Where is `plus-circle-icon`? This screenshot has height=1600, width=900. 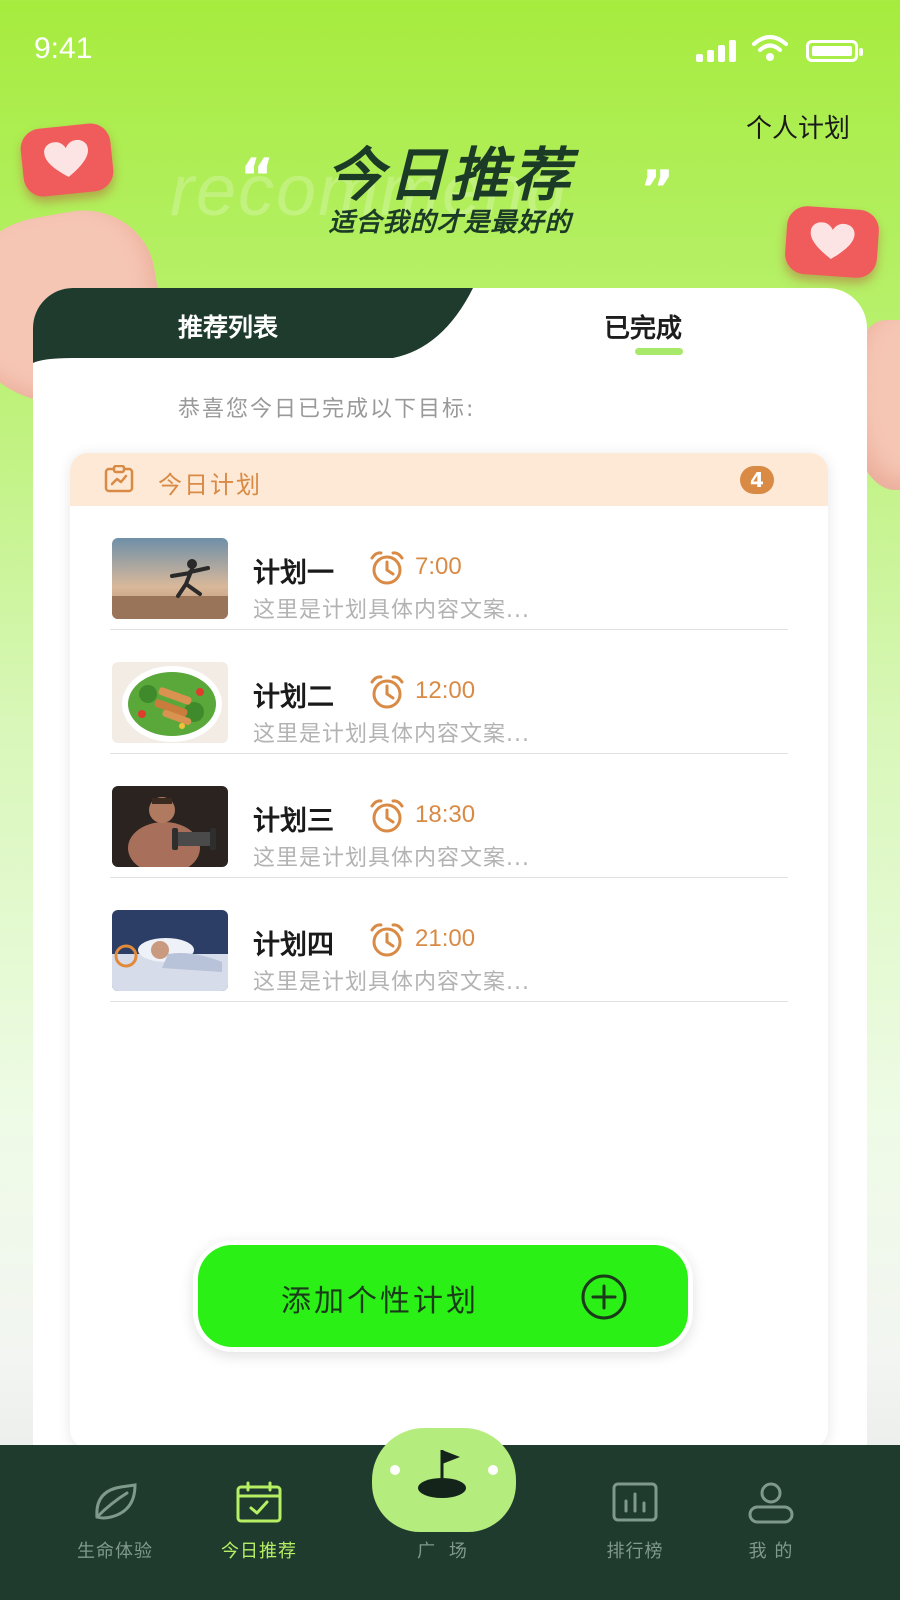 plus-circle-icon is located at coordinates (604, 1297).